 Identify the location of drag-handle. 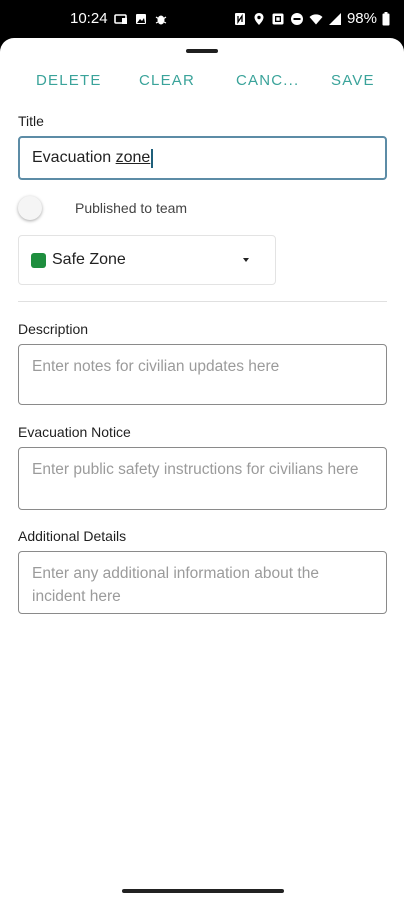
(202, 51).